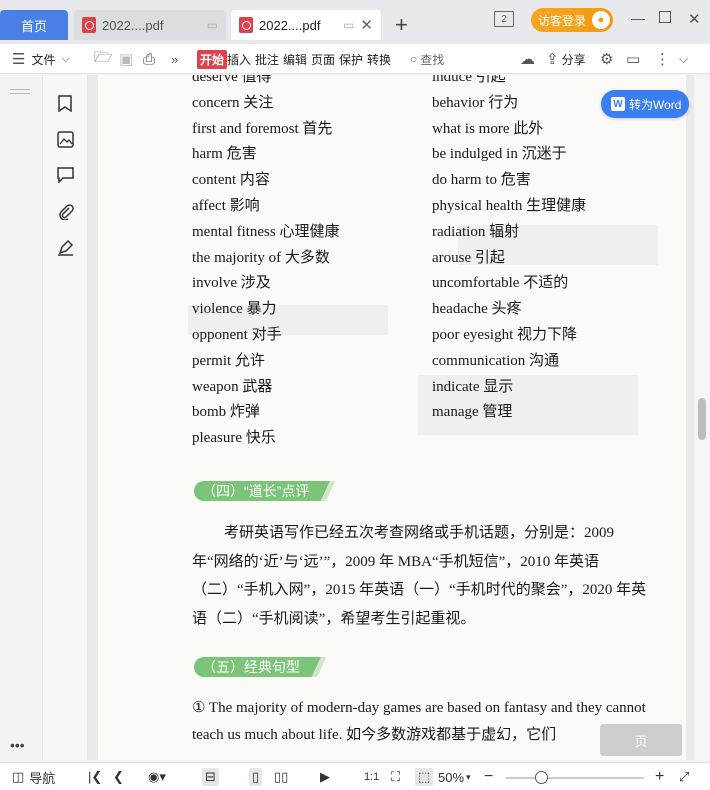 This screenshot has width=710, height=790. I want to click on new-tab-button: +, so click(401, 25).